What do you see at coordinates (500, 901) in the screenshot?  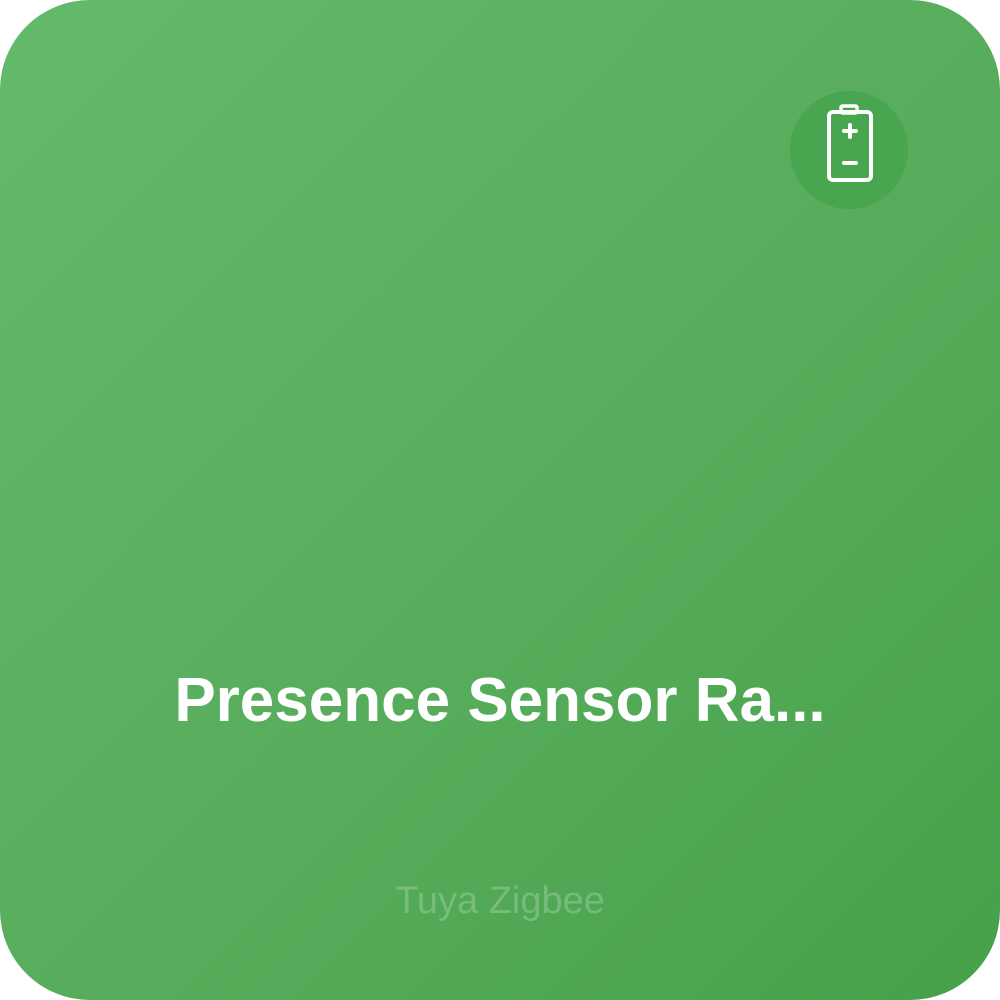 I see `device-integration-label: Tuya Zigbee` at bounding box center [500, 901].